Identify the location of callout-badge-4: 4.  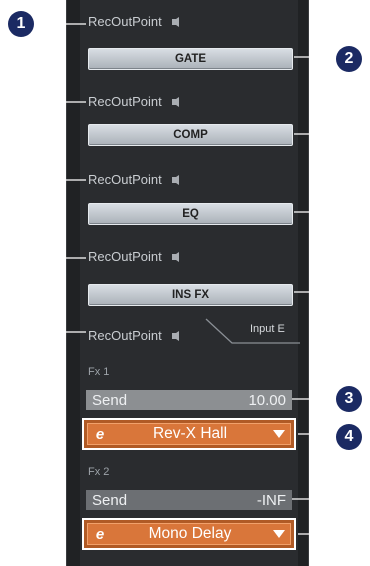
(349, 437).